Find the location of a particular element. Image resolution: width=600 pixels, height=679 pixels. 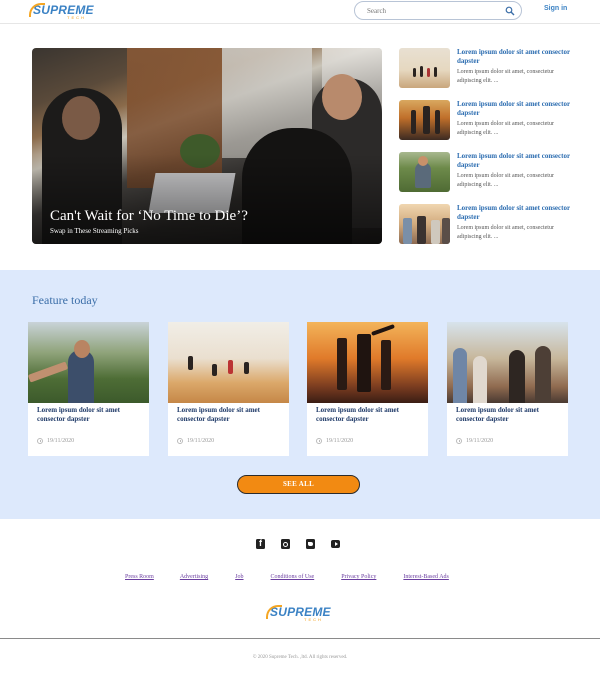

hero-title: Can't Wait for ‘No Time to Die’? is located at coordinates (149, 216).